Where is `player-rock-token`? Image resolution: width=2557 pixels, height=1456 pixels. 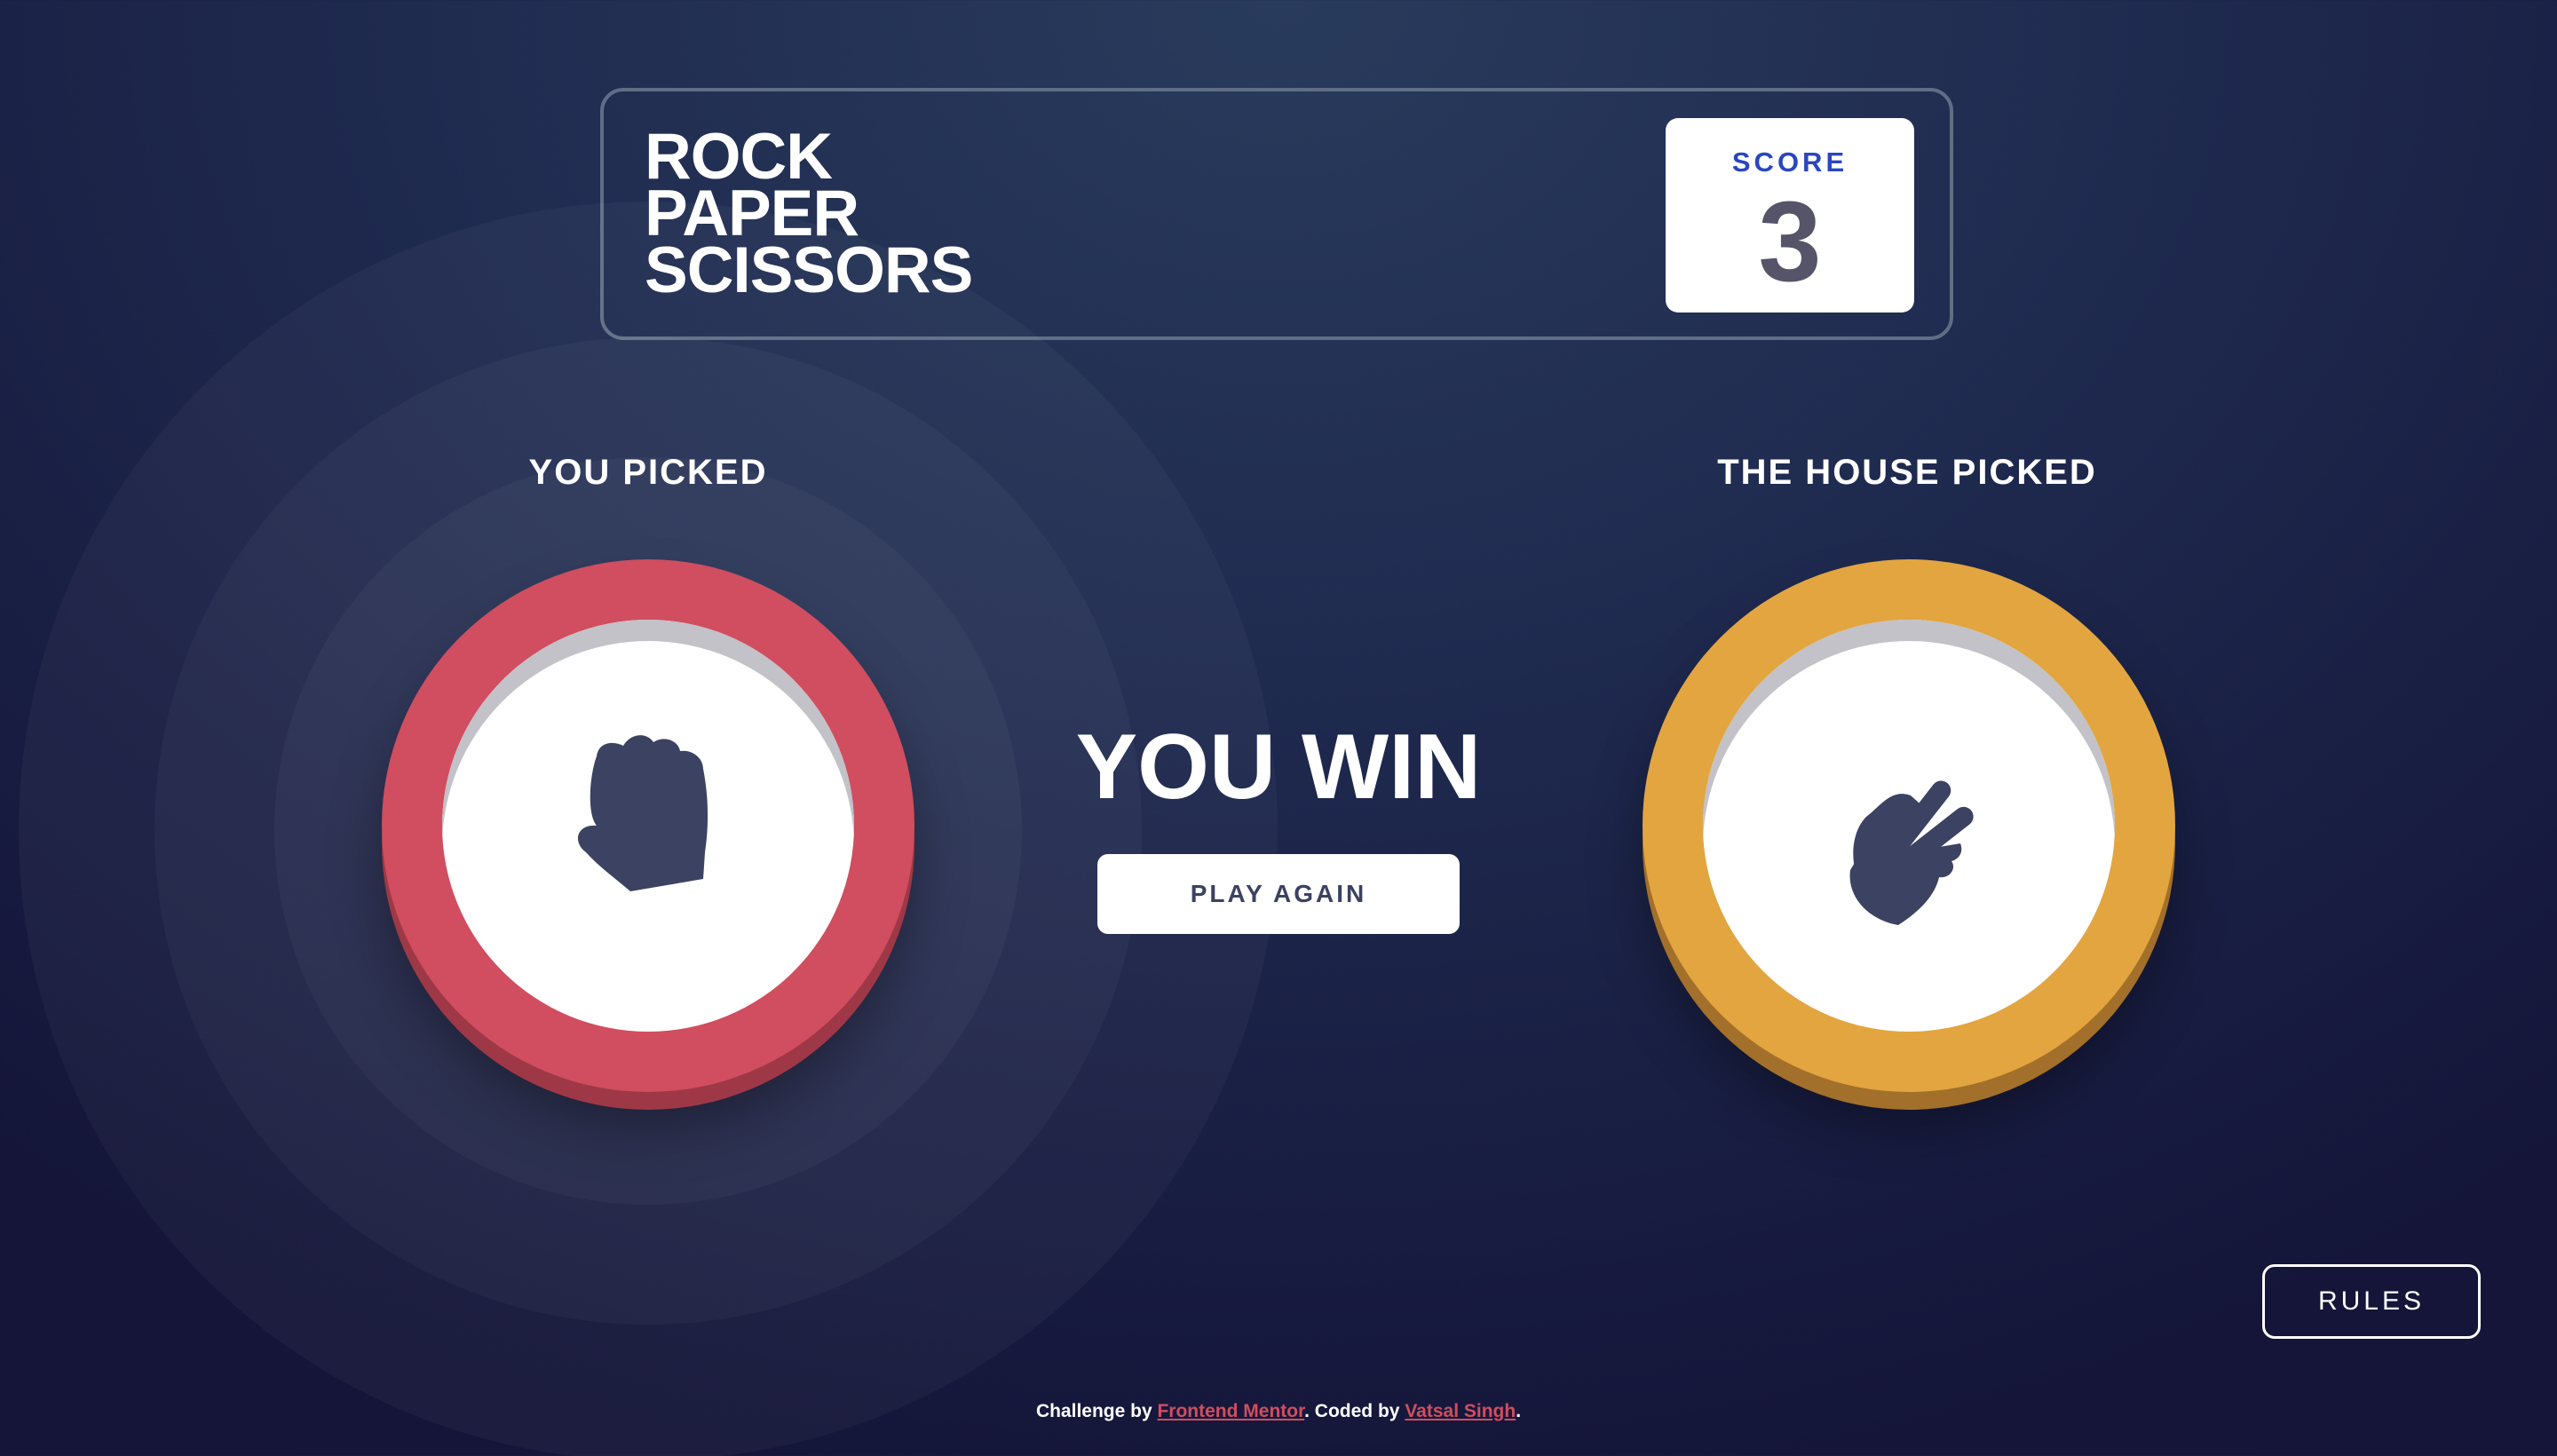 player-rock-token is located at coordinates (648, 825).